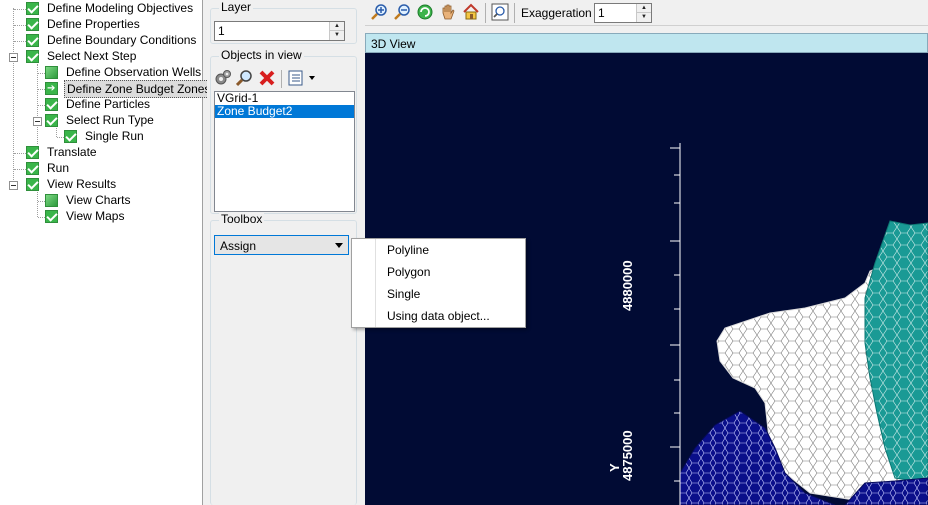 The height and width of the screenshot is (505, 928). Describe the element at coordinates (114, 136) in the screenshot. I see `tree-item-label: Single Run` at that location.